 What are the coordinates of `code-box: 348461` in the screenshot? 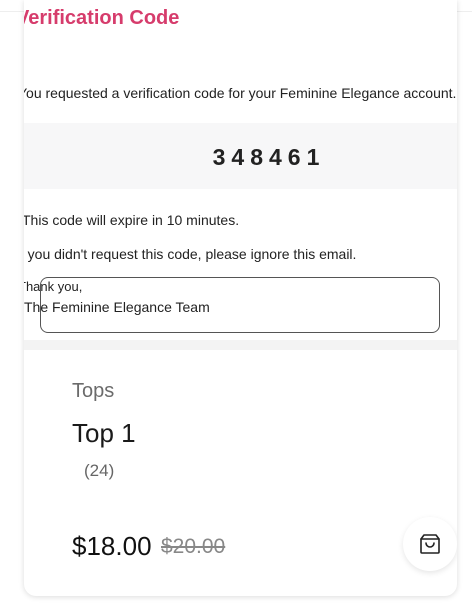 It's located at (240, 156).